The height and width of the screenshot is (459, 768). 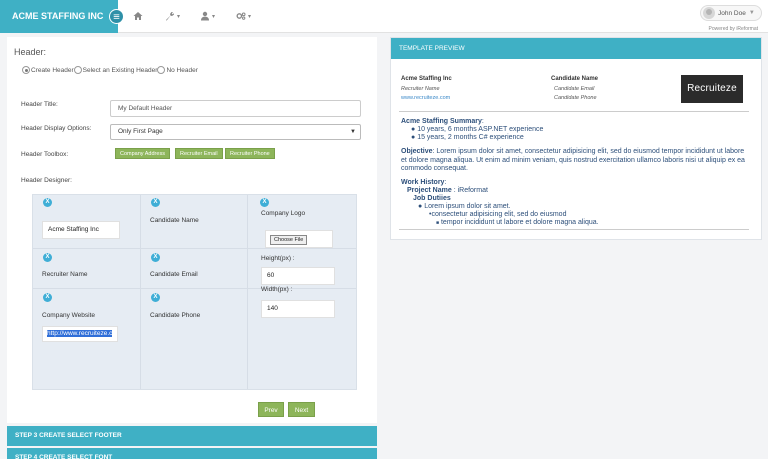 What do you see at coordinates (174, 274) in the screenshot?
I see `candidate-email-label: Candidate Email` at bounding box center [174, 274].